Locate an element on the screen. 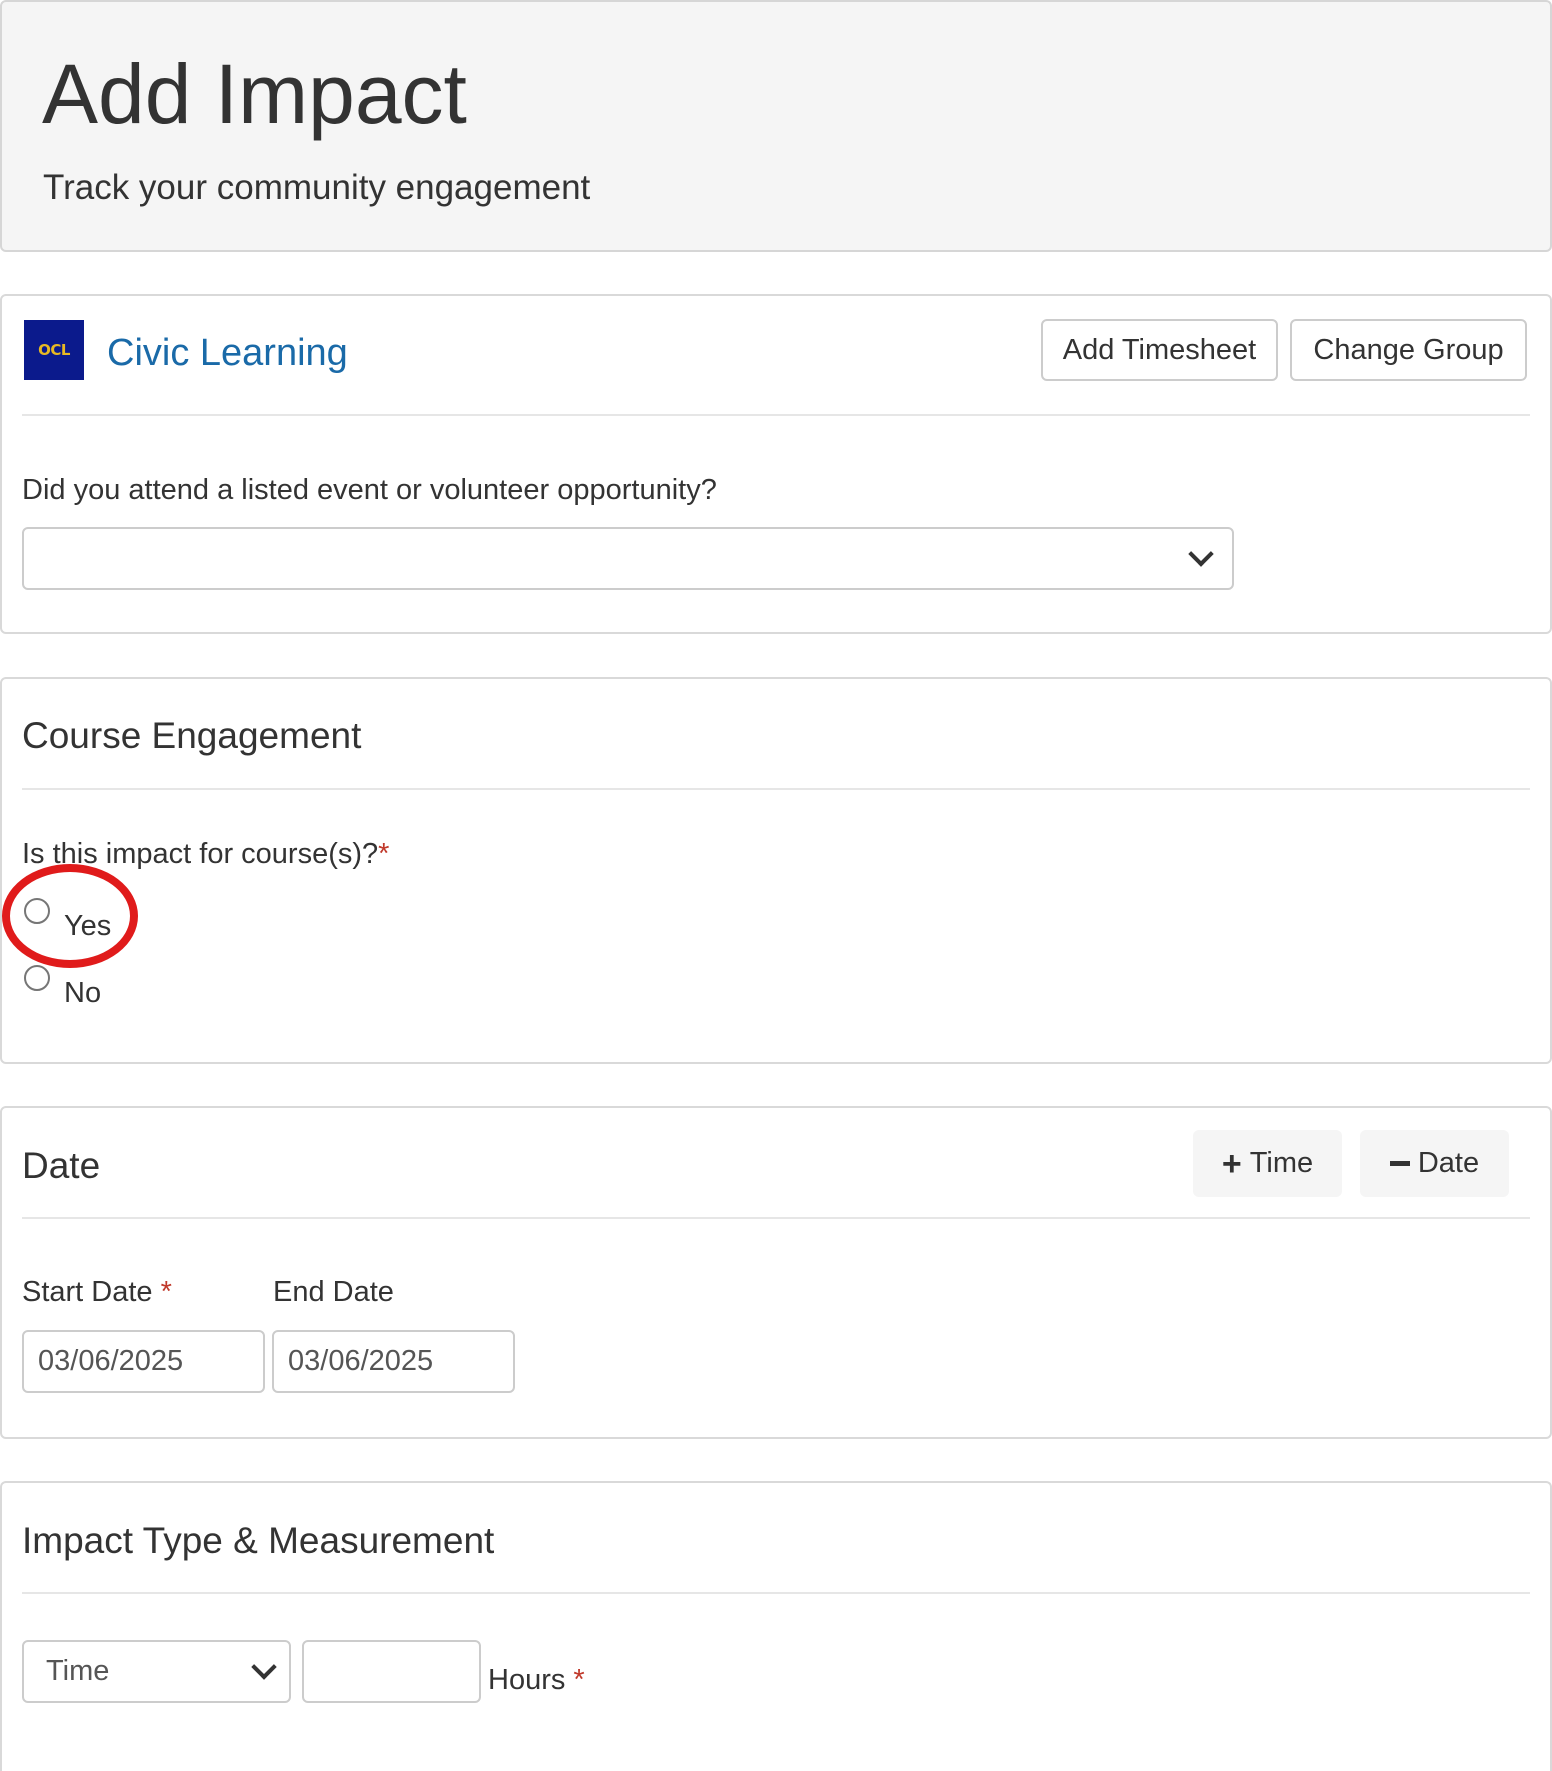 The height and width of the screenshot is (1771, 1552). hours-input is located at coordinates (391, 1671).